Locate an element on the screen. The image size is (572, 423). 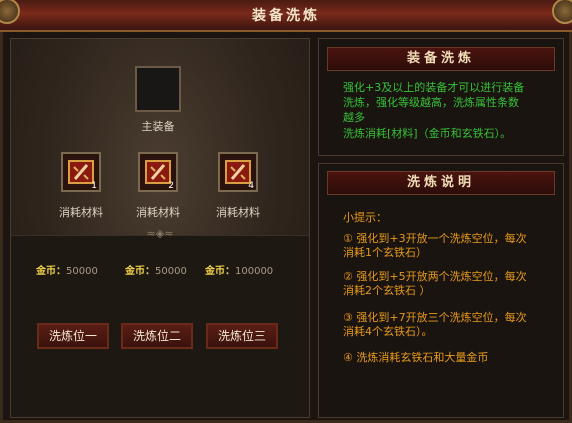
gold-cost-3: 金币：100000 is located at coordinates (239, 269).